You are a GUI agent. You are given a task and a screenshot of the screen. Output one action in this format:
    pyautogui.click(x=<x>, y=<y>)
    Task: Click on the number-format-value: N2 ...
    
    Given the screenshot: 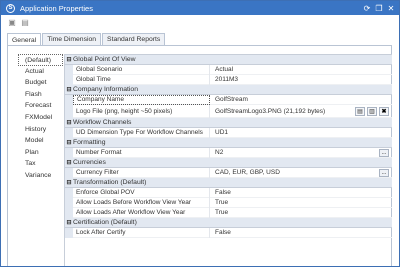 What is the action you would take?
    pyautogui.click(x=301, y=153)
    